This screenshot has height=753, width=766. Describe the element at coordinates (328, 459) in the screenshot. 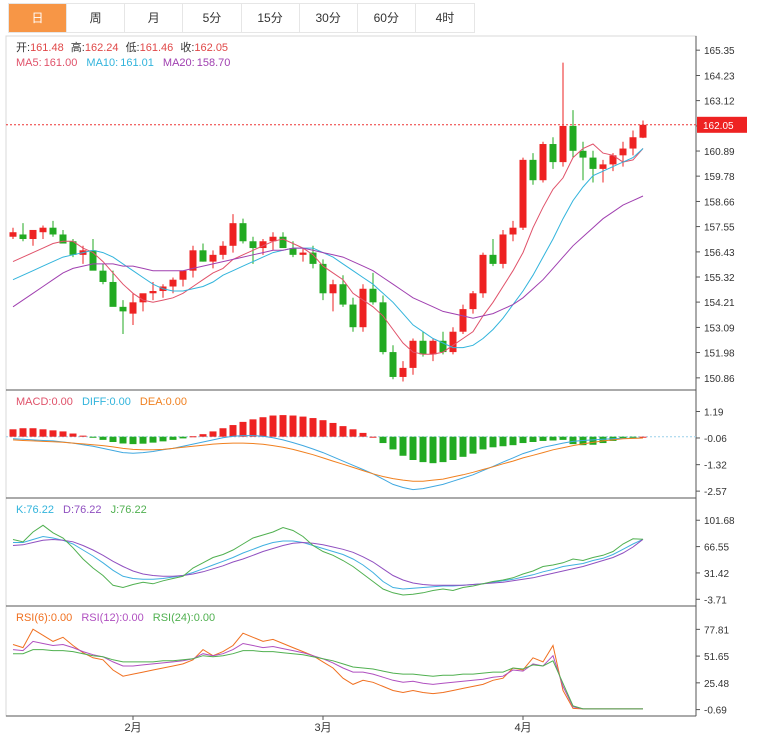

I see `macd-dea-line` at that location.